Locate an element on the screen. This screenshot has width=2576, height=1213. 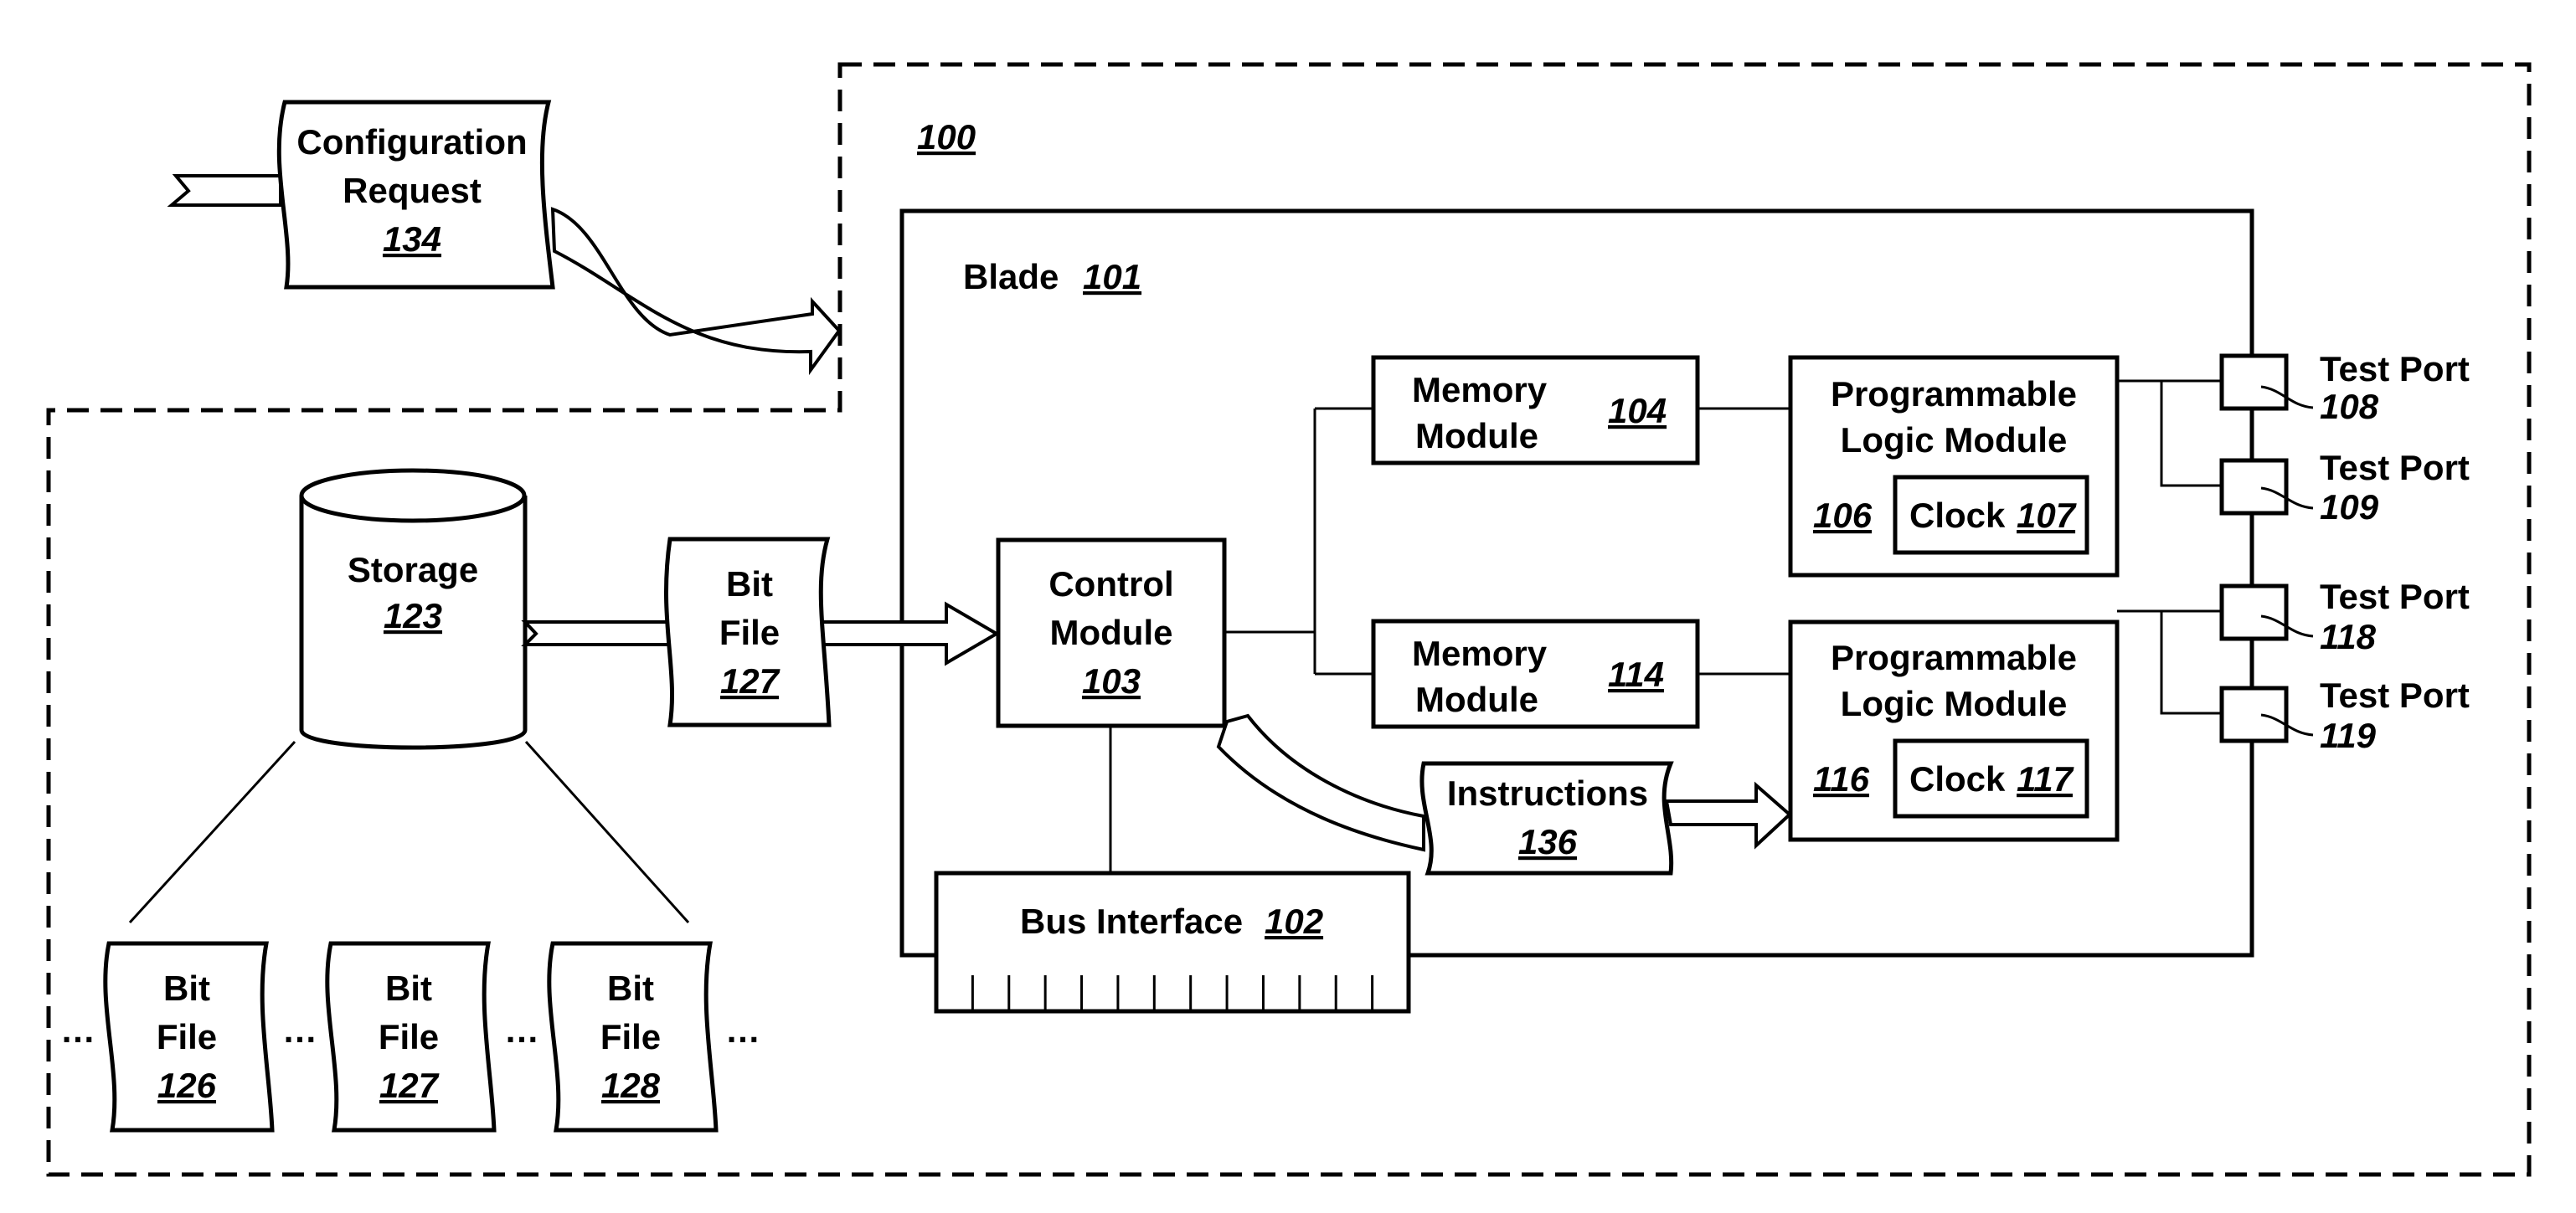
clock-107-label: Clock is located at coordinates (1957, 515).